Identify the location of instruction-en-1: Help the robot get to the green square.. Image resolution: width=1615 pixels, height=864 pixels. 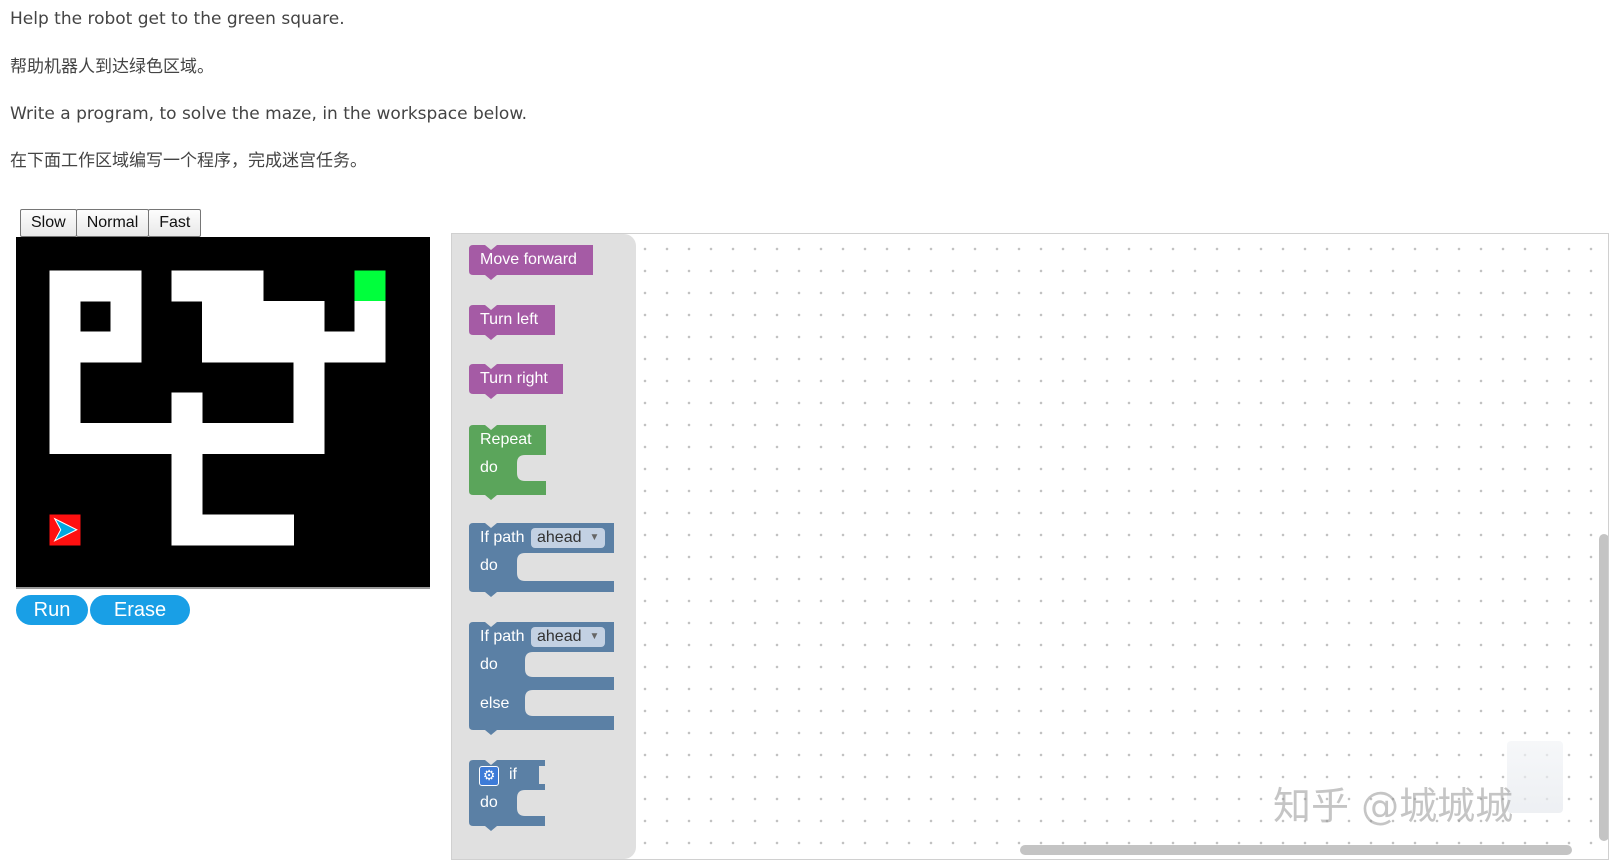
(177, 19).